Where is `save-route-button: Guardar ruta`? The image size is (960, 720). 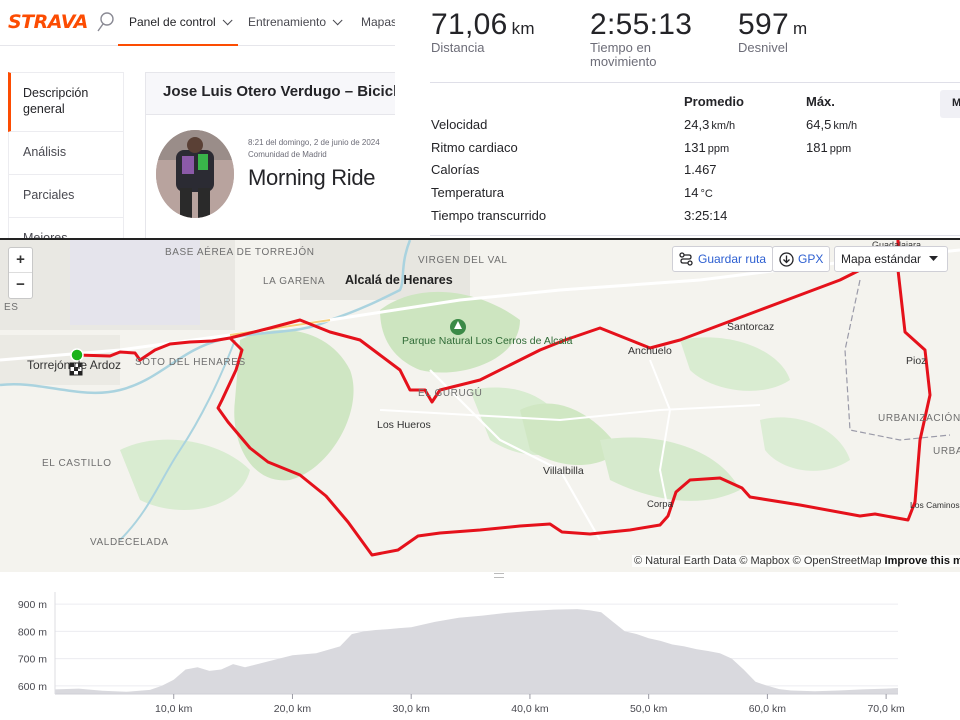 save-route-button: Guardar ruta is located at coordinates (723, 259).